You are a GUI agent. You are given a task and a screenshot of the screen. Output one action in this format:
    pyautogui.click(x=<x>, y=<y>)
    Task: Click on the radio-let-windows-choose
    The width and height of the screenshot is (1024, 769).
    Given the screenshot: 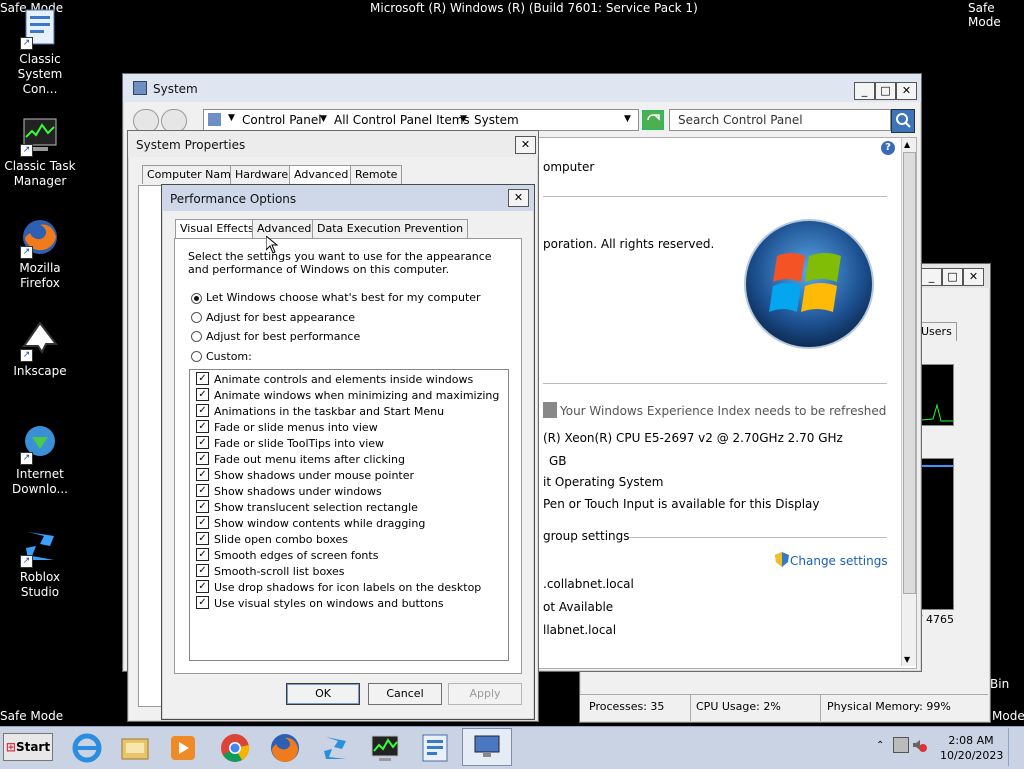 What is the action you would take?
    pyautogui.click(x=196, y=298)
    